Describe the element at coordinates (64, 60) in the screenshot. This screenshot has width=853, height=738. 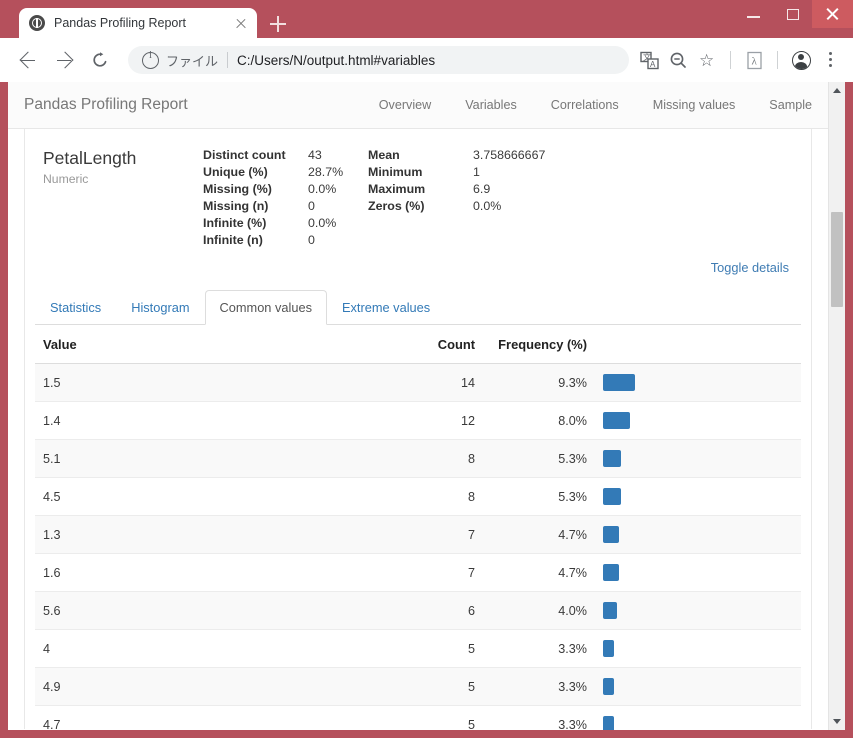
I see `forward-button` at that location.